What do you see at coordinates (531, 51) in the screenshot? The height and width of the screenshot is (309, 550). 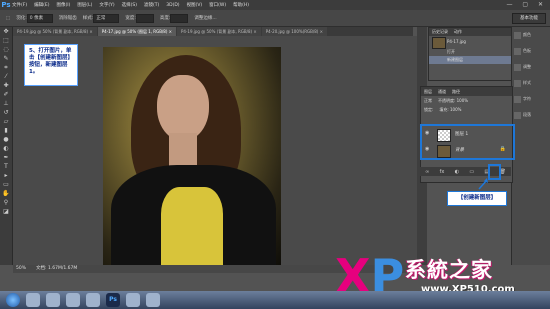 I see `panel-swatches: 色板` at bounding box center [531, 51].